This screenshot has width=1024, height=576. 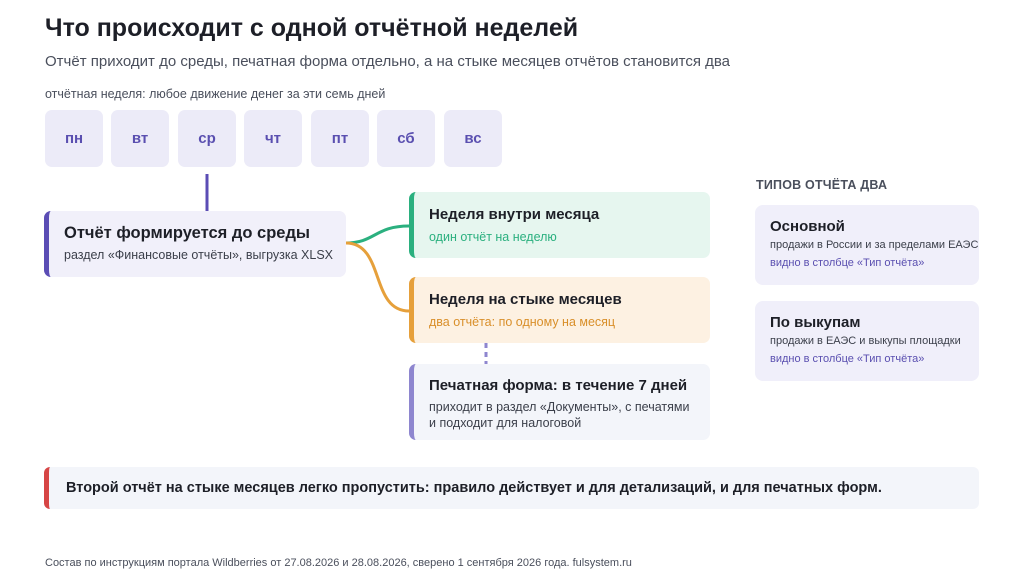 I want to click on report-to-junction-connector, so click(x=377, y=277).